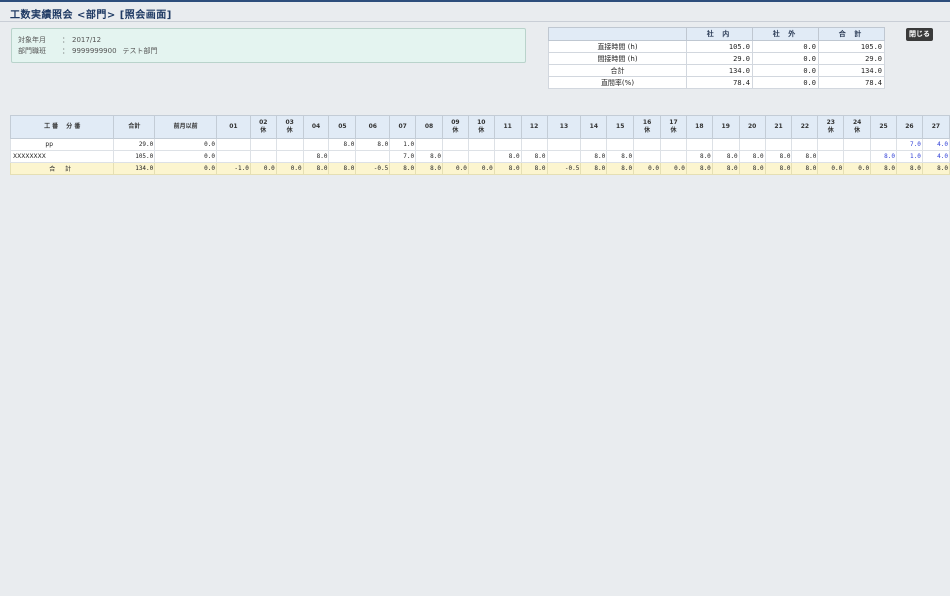 The width and height of the screenshot is (950, 596). What do you see at coordinates (919, 34) in the screenshot?
I see `close-button: 閉じる` at bounding box center [919, 34].